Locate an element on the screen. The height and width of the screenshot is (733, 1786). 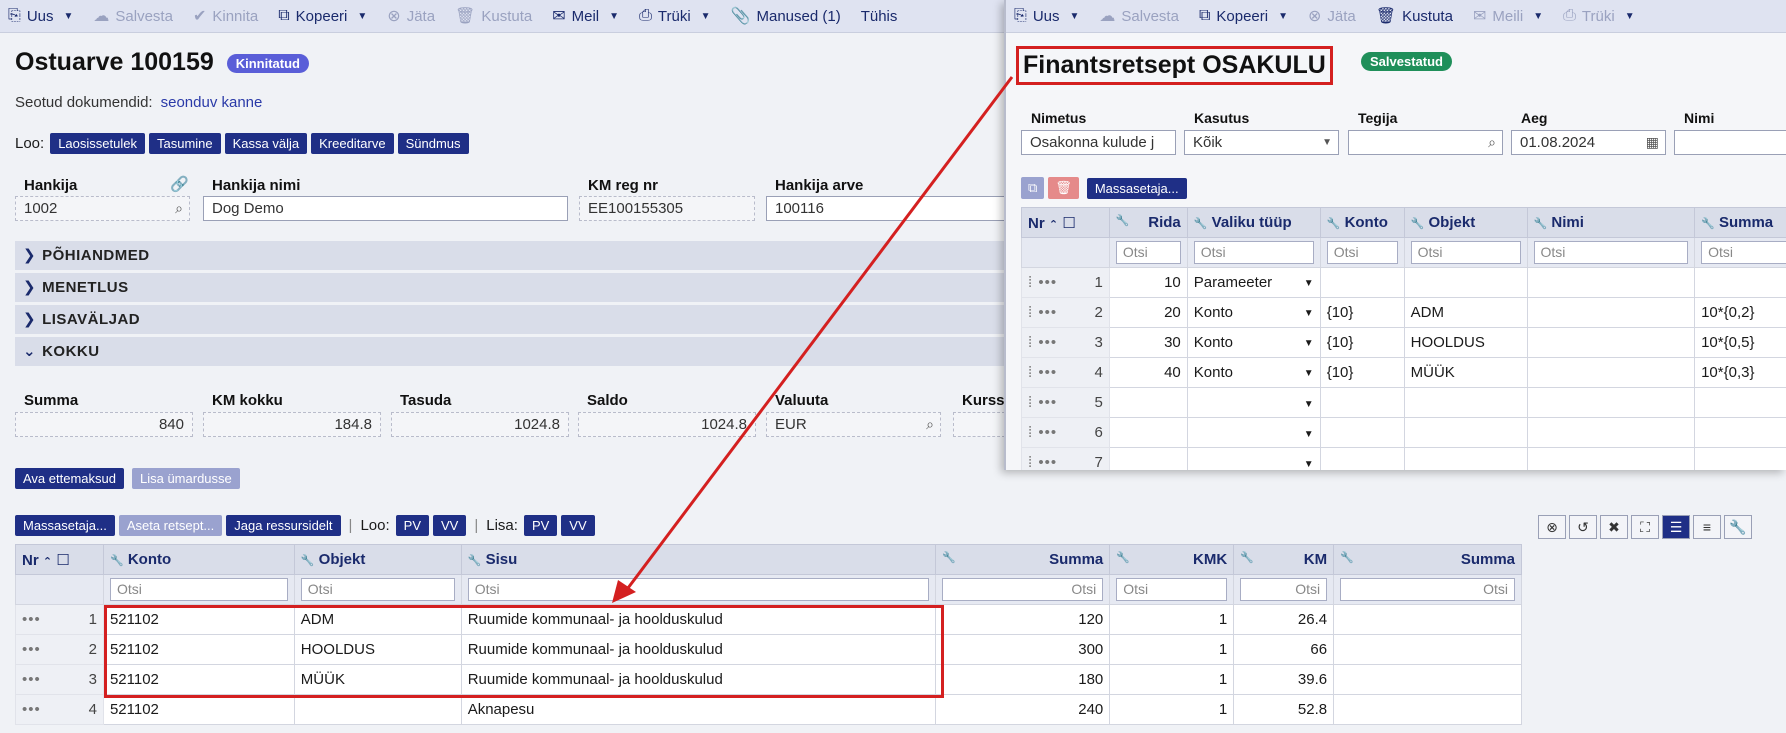
cell-konto: {10} is located at coordinates (1362, 312).